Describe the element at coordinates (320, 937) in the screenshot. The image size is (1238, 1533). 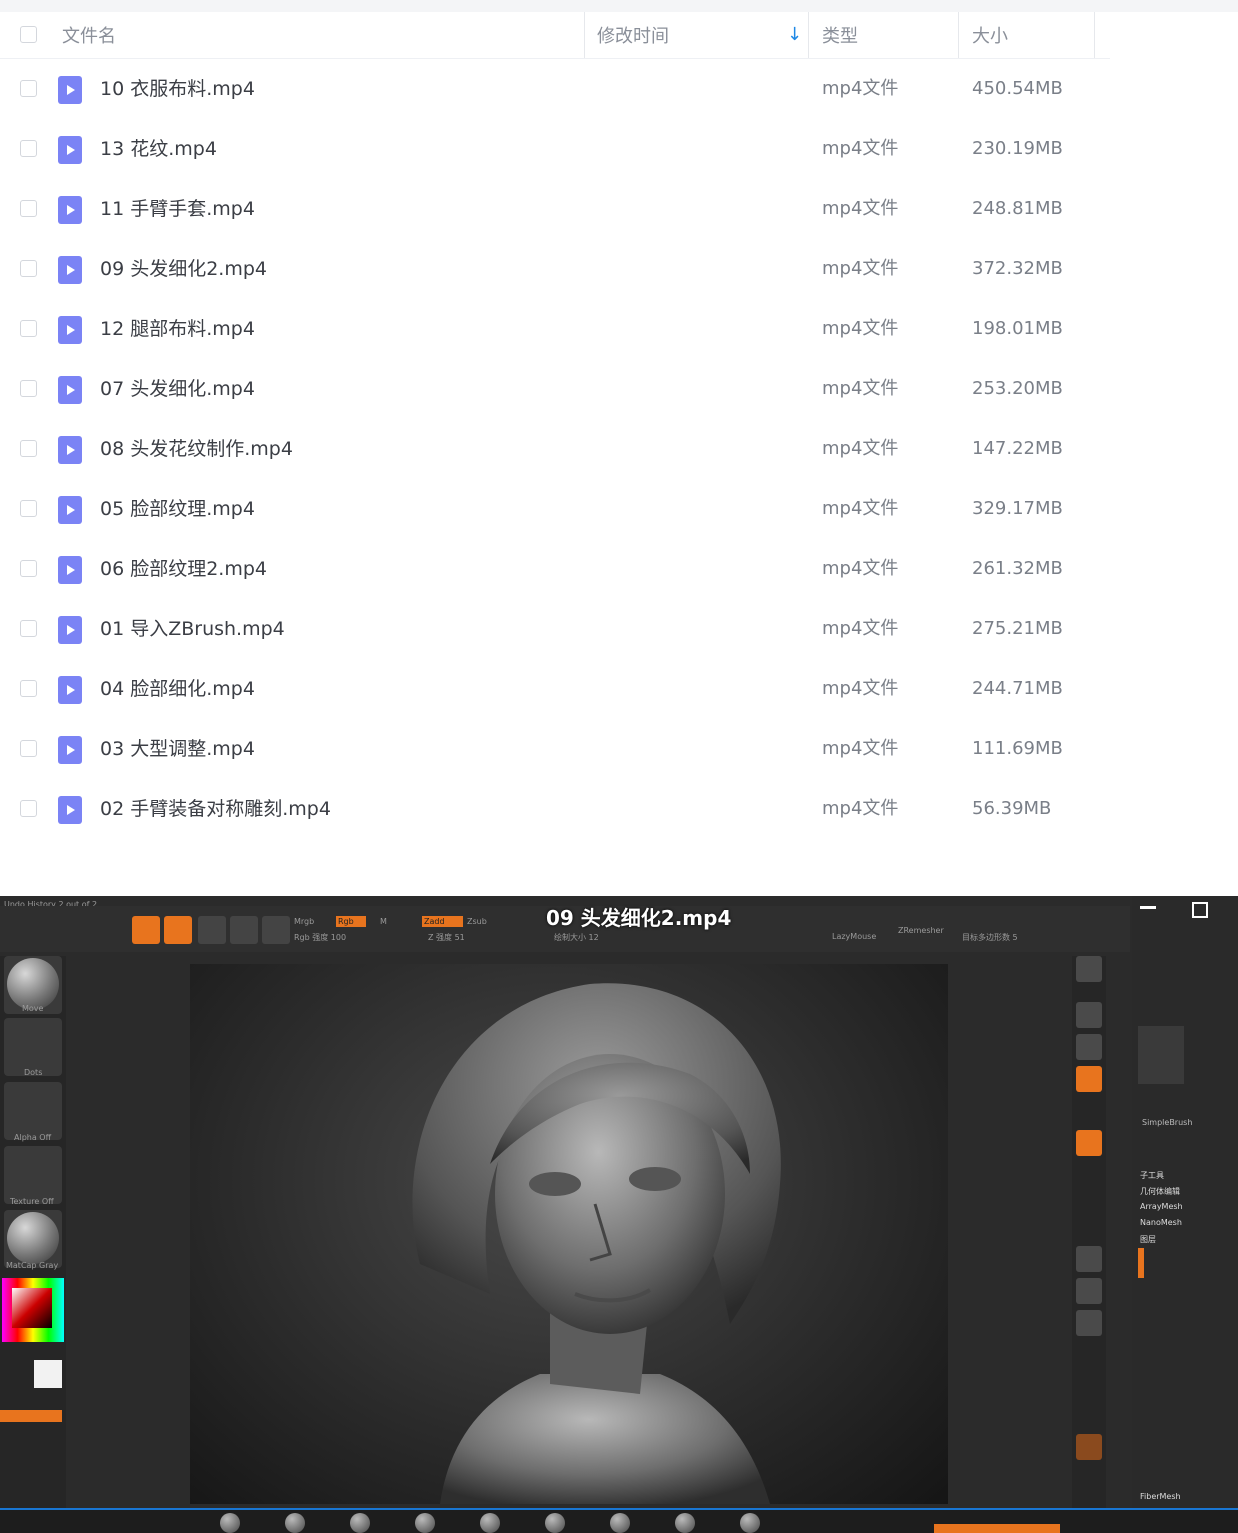
I see `rgb-intensity-slider: Rgb 强度 100` at that location.